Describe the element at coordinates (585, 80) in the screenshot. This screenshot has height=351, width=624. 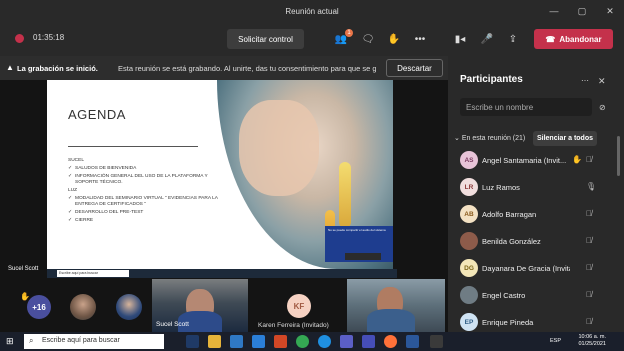
I see `pop-out-icon: ⋯` at that location.